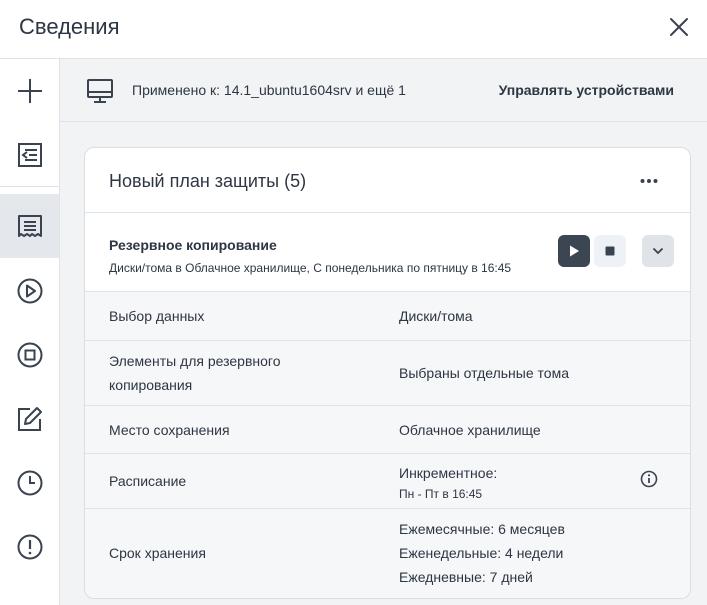 This screenshot has height=605, width=707. Describe the element at coordinates (441, 494) in the screenshot. I see `schedule-time: Пн - Пт в 16:45` at that location.